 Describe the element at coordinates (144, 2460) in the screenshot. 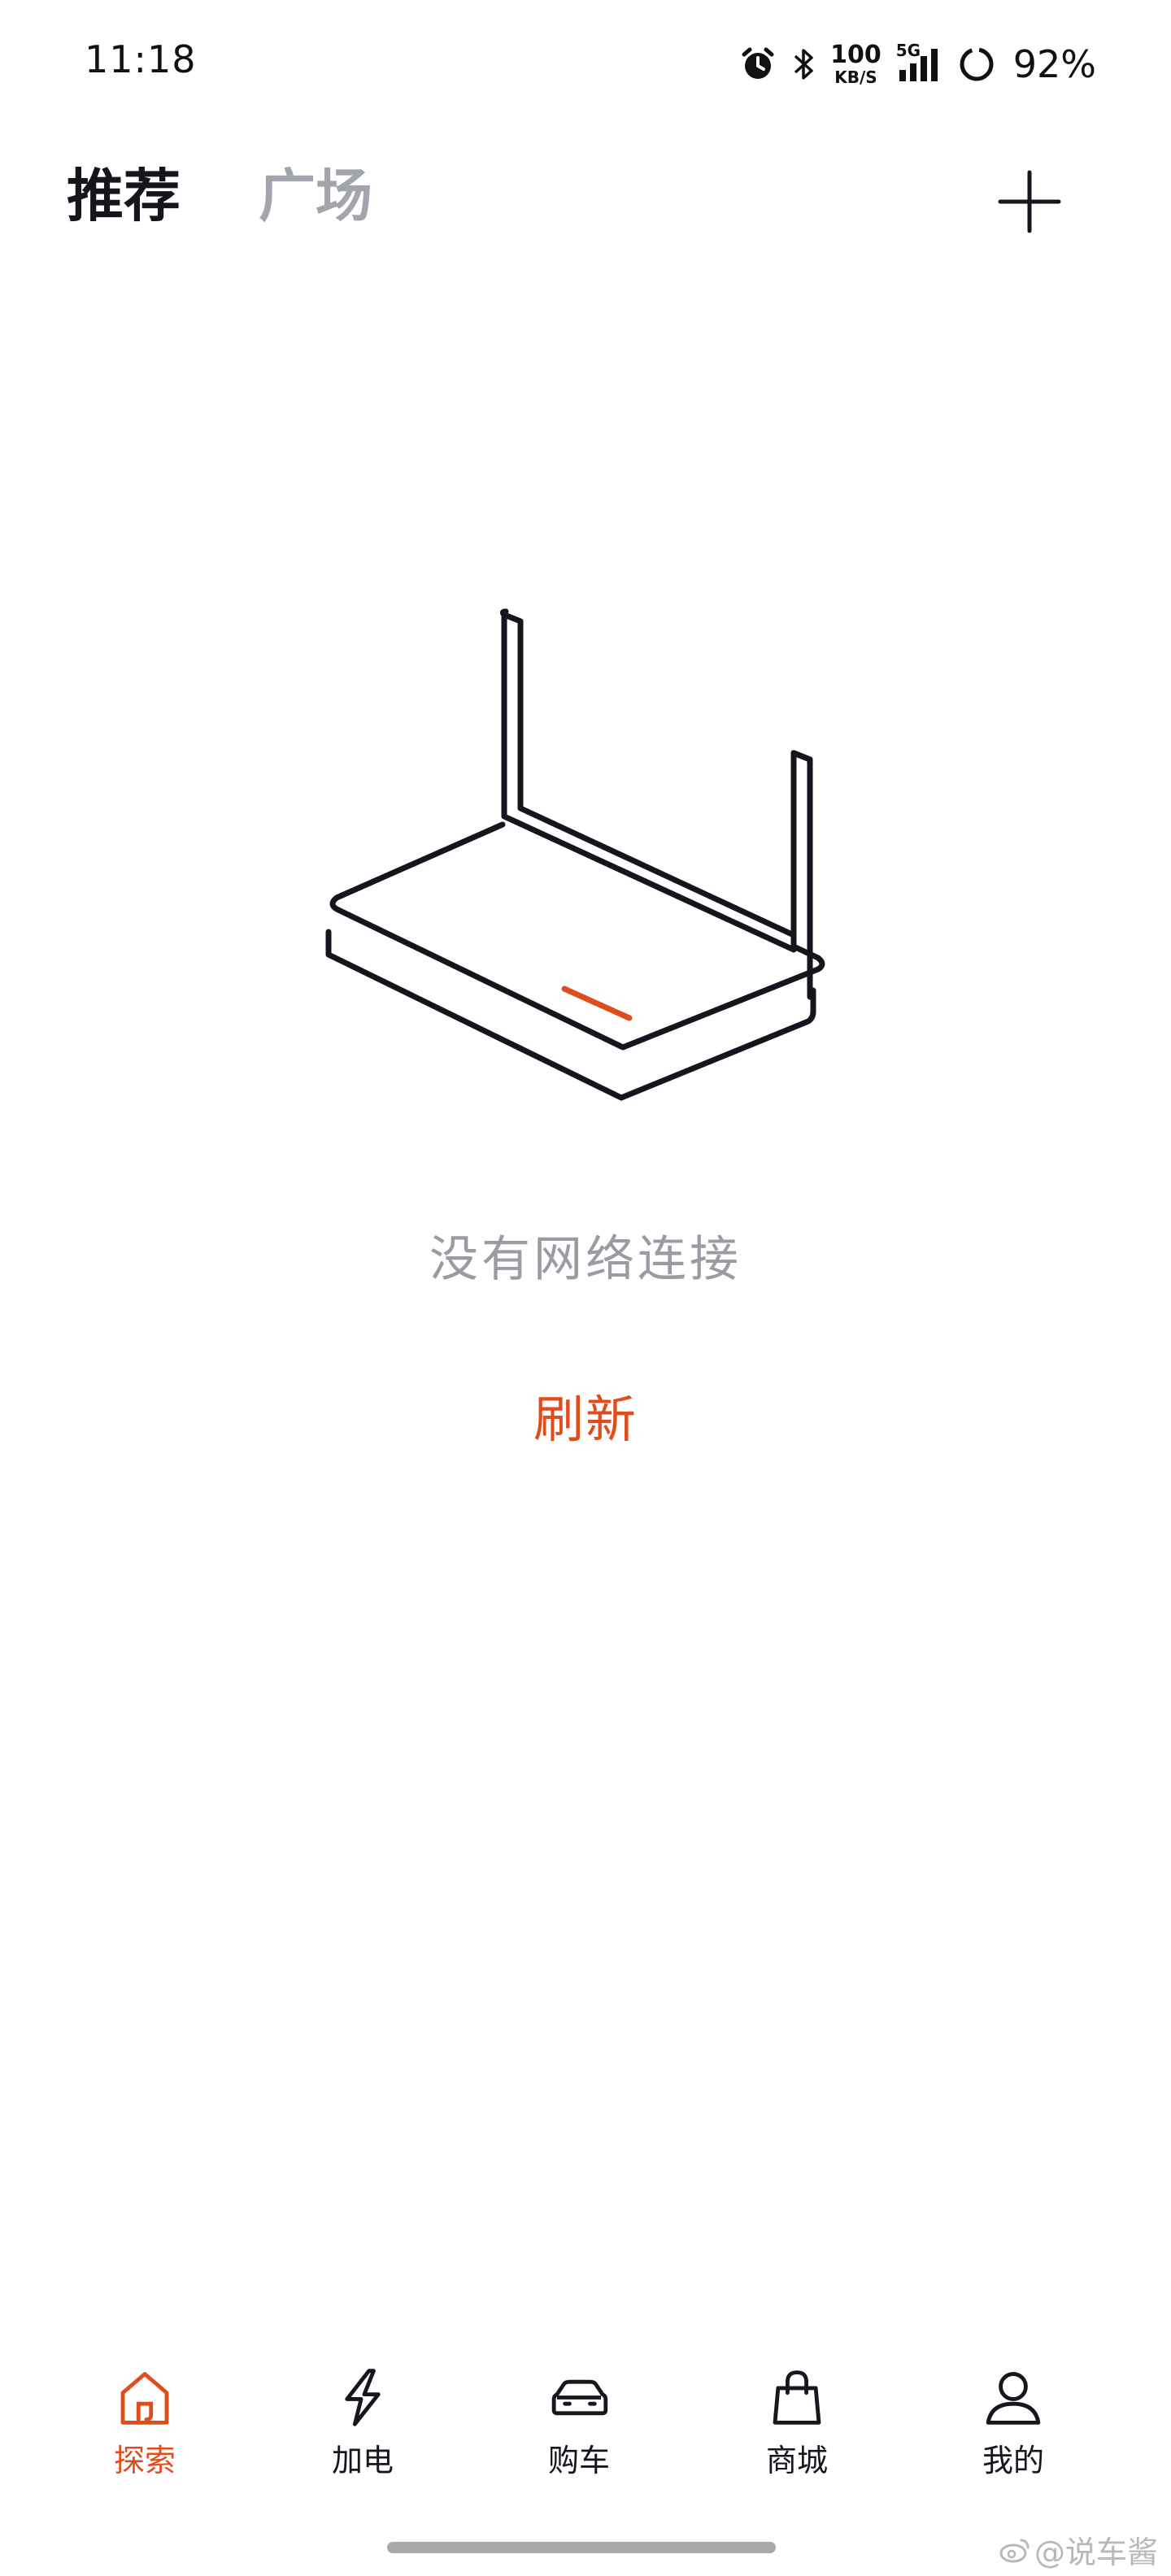

I see `nav-label-explore: 探索` at that location.